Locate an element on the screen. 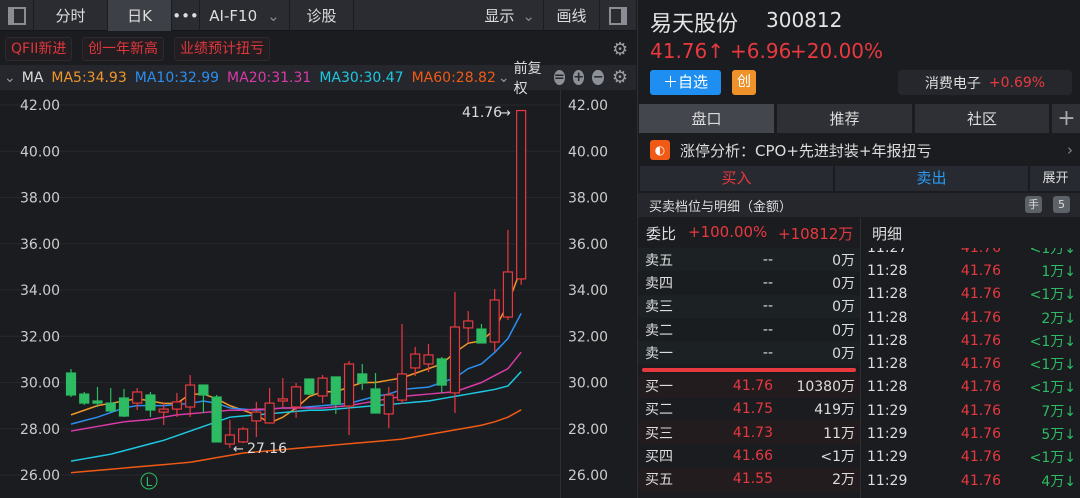 This screenshot has height=498, width=1080. y-tick-label-right: 28.00 is located at coordinates (588, 430).